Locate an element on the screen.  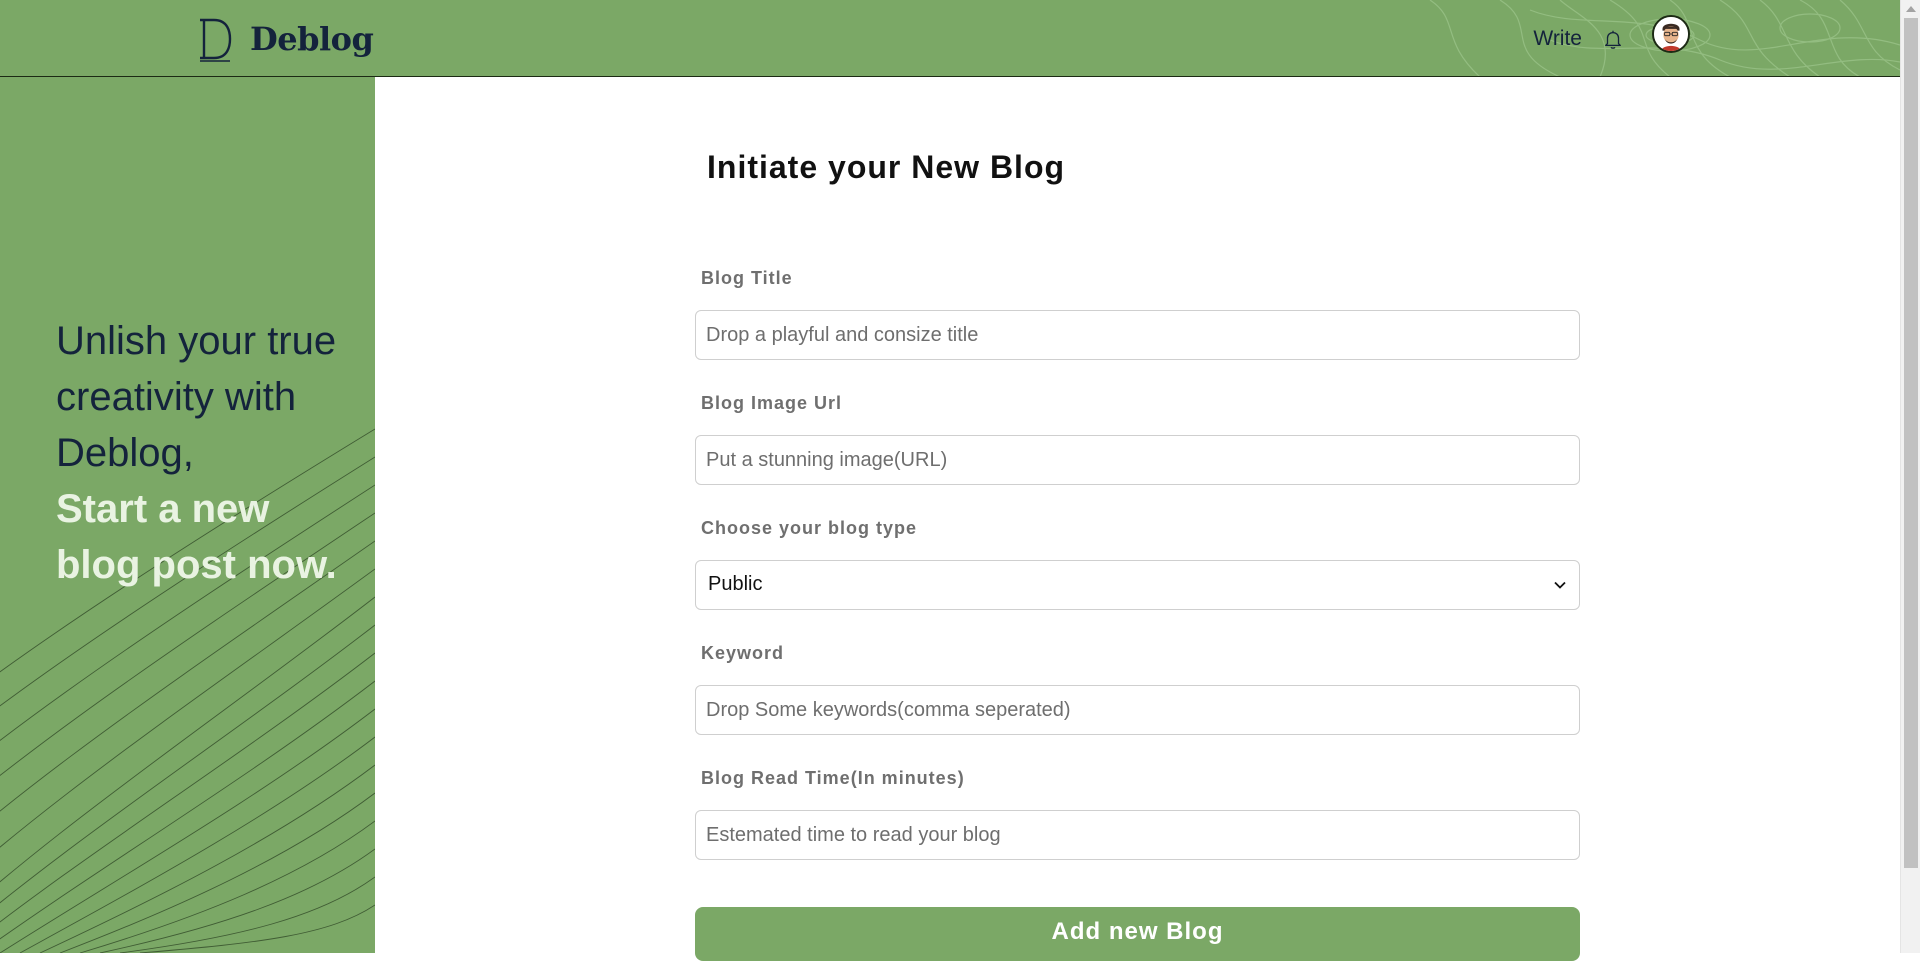
scrollbar-thumb is located at coordinates (1911, 443).